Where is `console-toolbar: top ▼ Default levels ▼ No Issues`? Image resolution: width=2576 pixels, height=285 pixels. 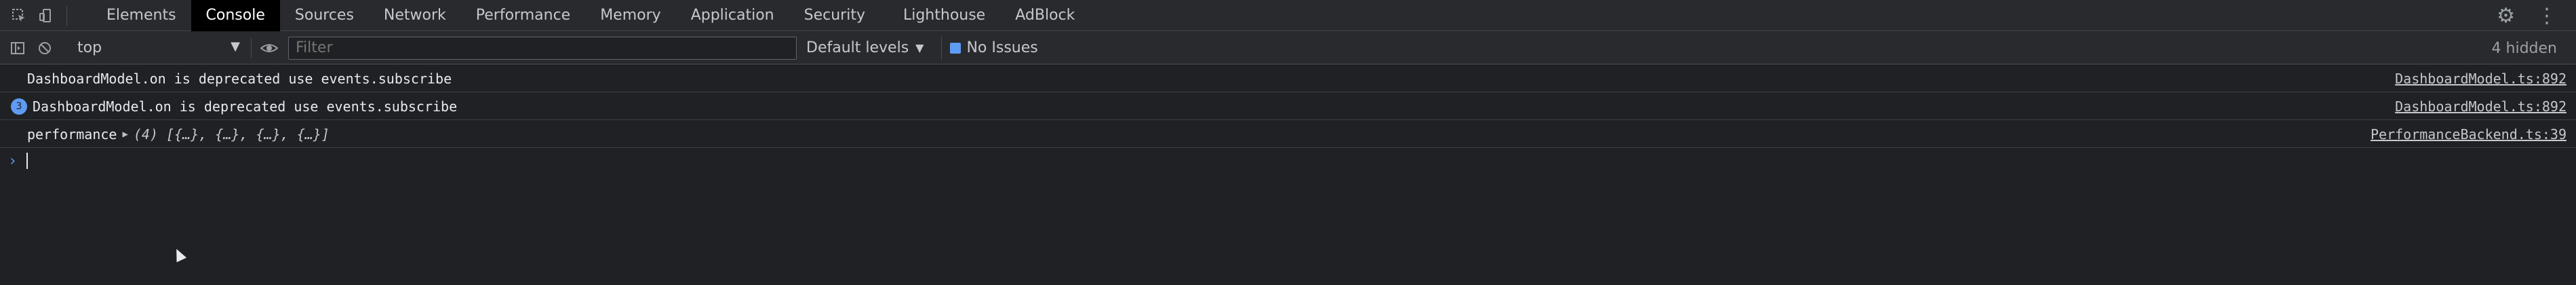
console-toolbar: top ▼ Default levels ▼ No Issues is located at coordinates (1288, 48).